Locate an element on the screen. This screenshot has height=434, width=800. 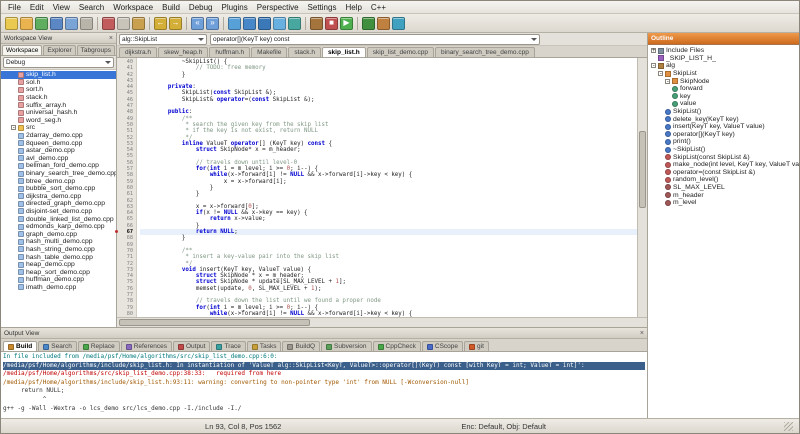
scrollbar-thumb is located at coordinates (214, 322).